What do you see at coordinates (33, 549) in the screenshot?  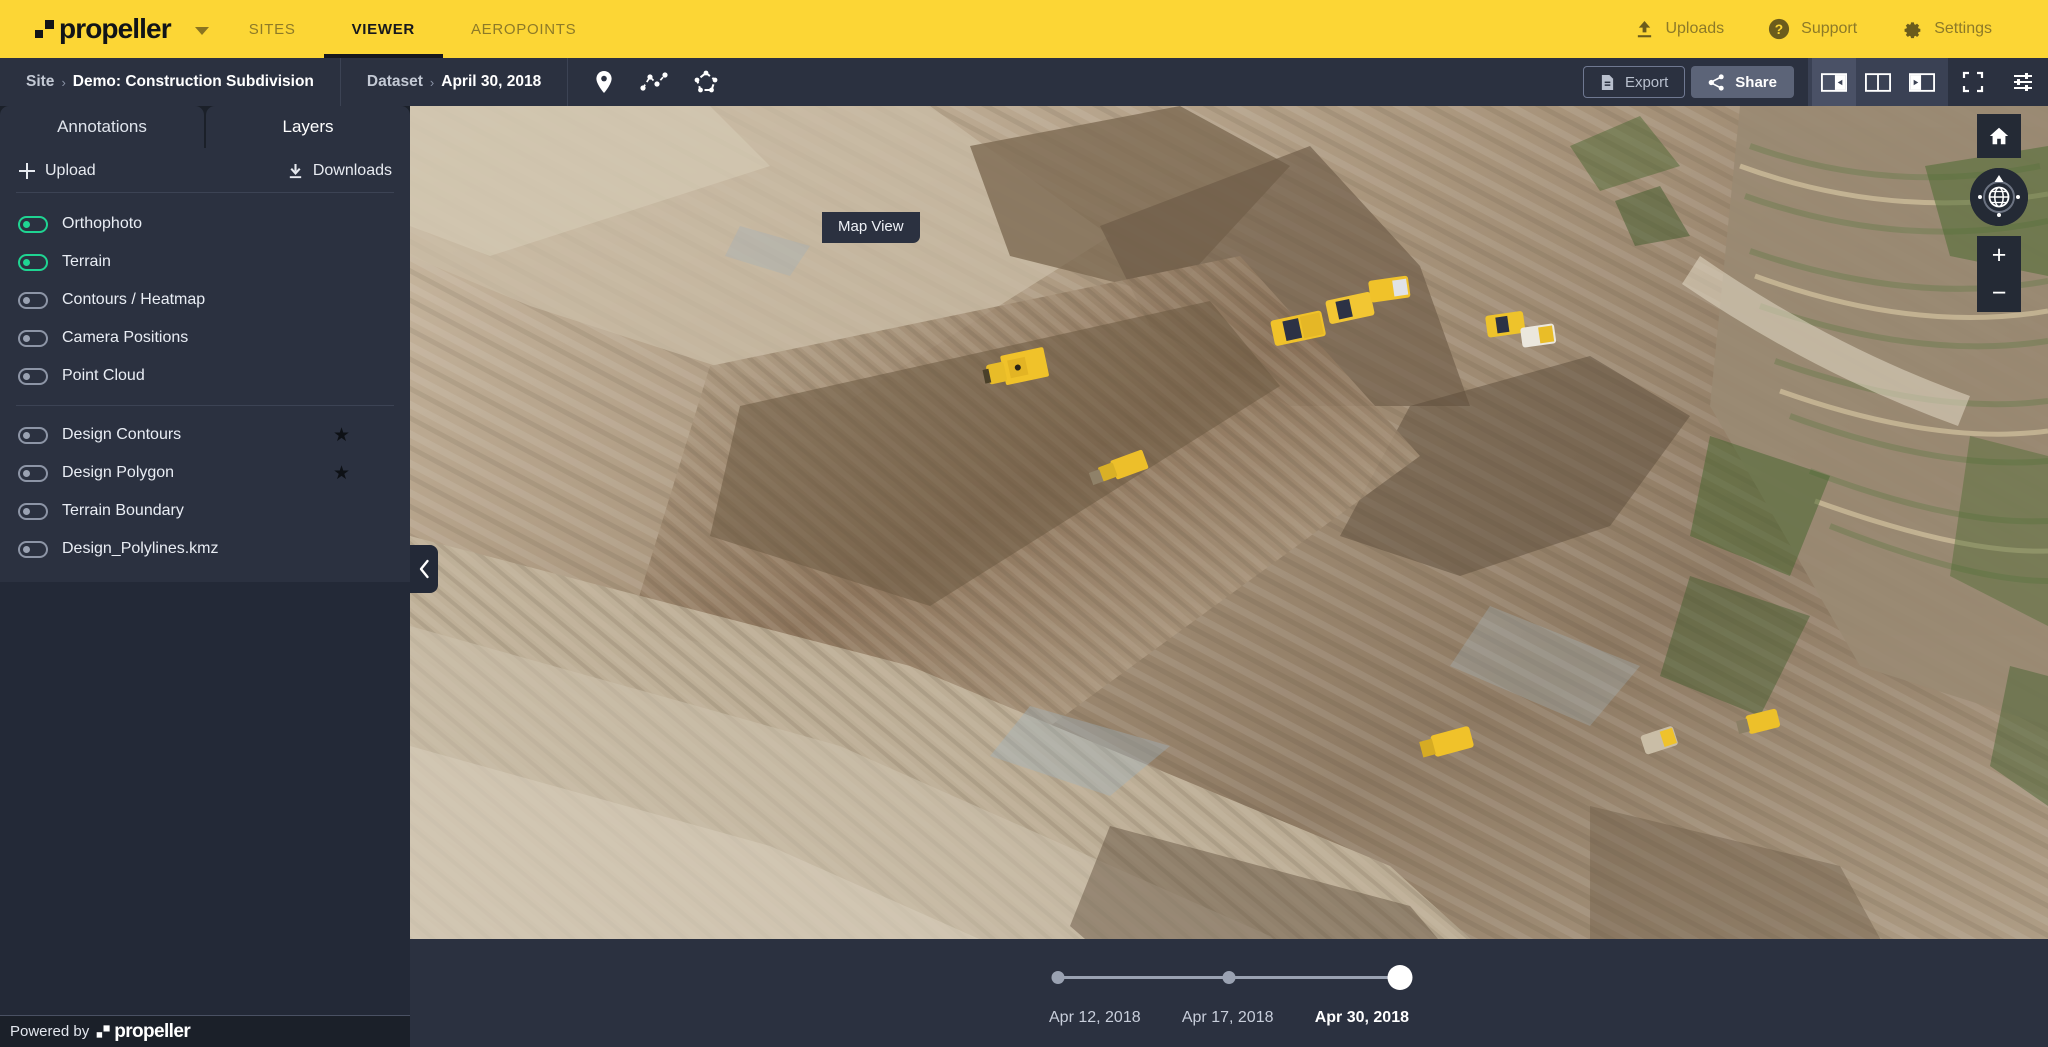 I see `layer-toggle-design-polylines-kmz` at bounding box center [33, 549].